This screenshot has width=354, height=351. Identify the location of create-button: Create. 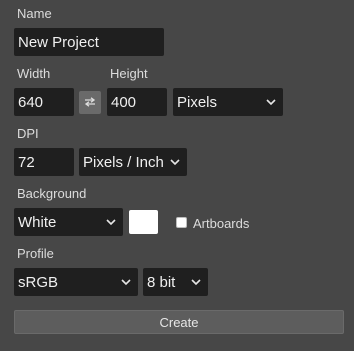
(179, 322).